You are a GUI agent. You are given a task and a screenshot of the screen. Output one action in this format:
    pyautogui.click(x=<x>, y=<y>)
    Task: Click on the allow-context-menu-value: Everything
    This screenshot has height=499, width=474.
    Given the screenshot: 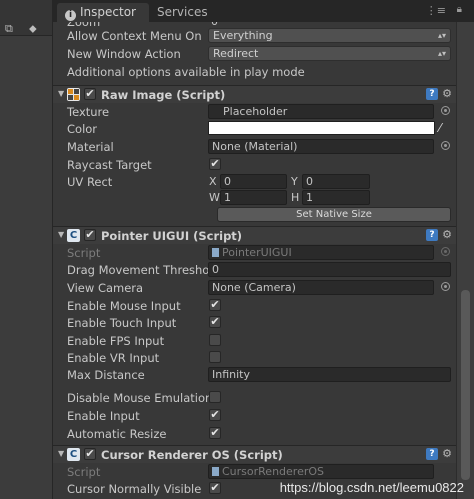 What is the action you would take?
    pyautogui.click(x=243, y=35)
    